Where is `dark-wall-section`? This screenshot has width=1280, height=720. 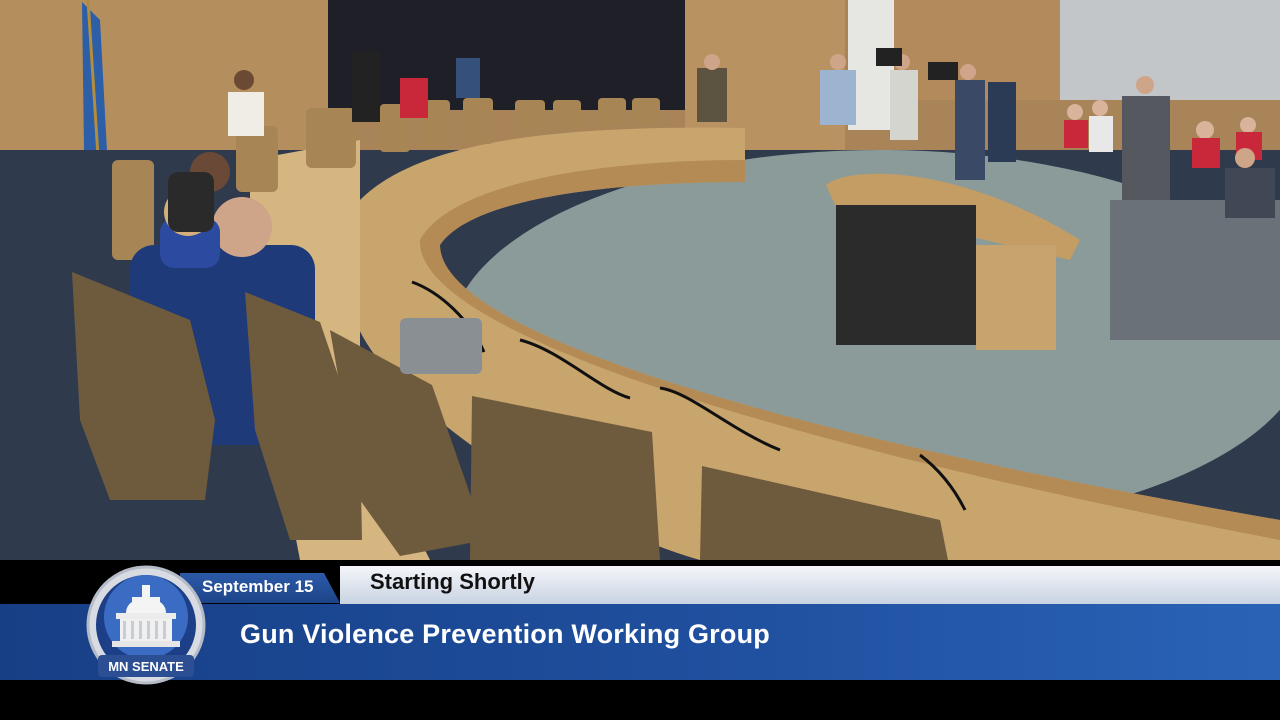 dark-wall-section is located at coordinates (506, 55).